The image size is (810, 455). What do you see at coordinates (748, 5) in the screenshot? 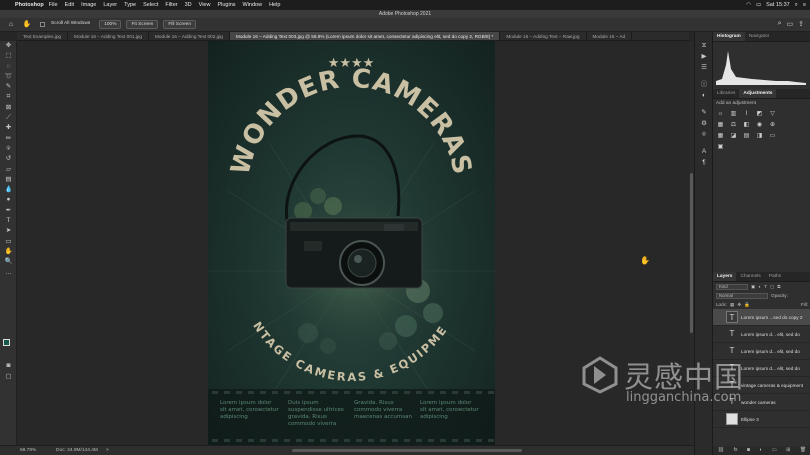
I see `wifi-icon: ◠` at bounding box center [748, 5].